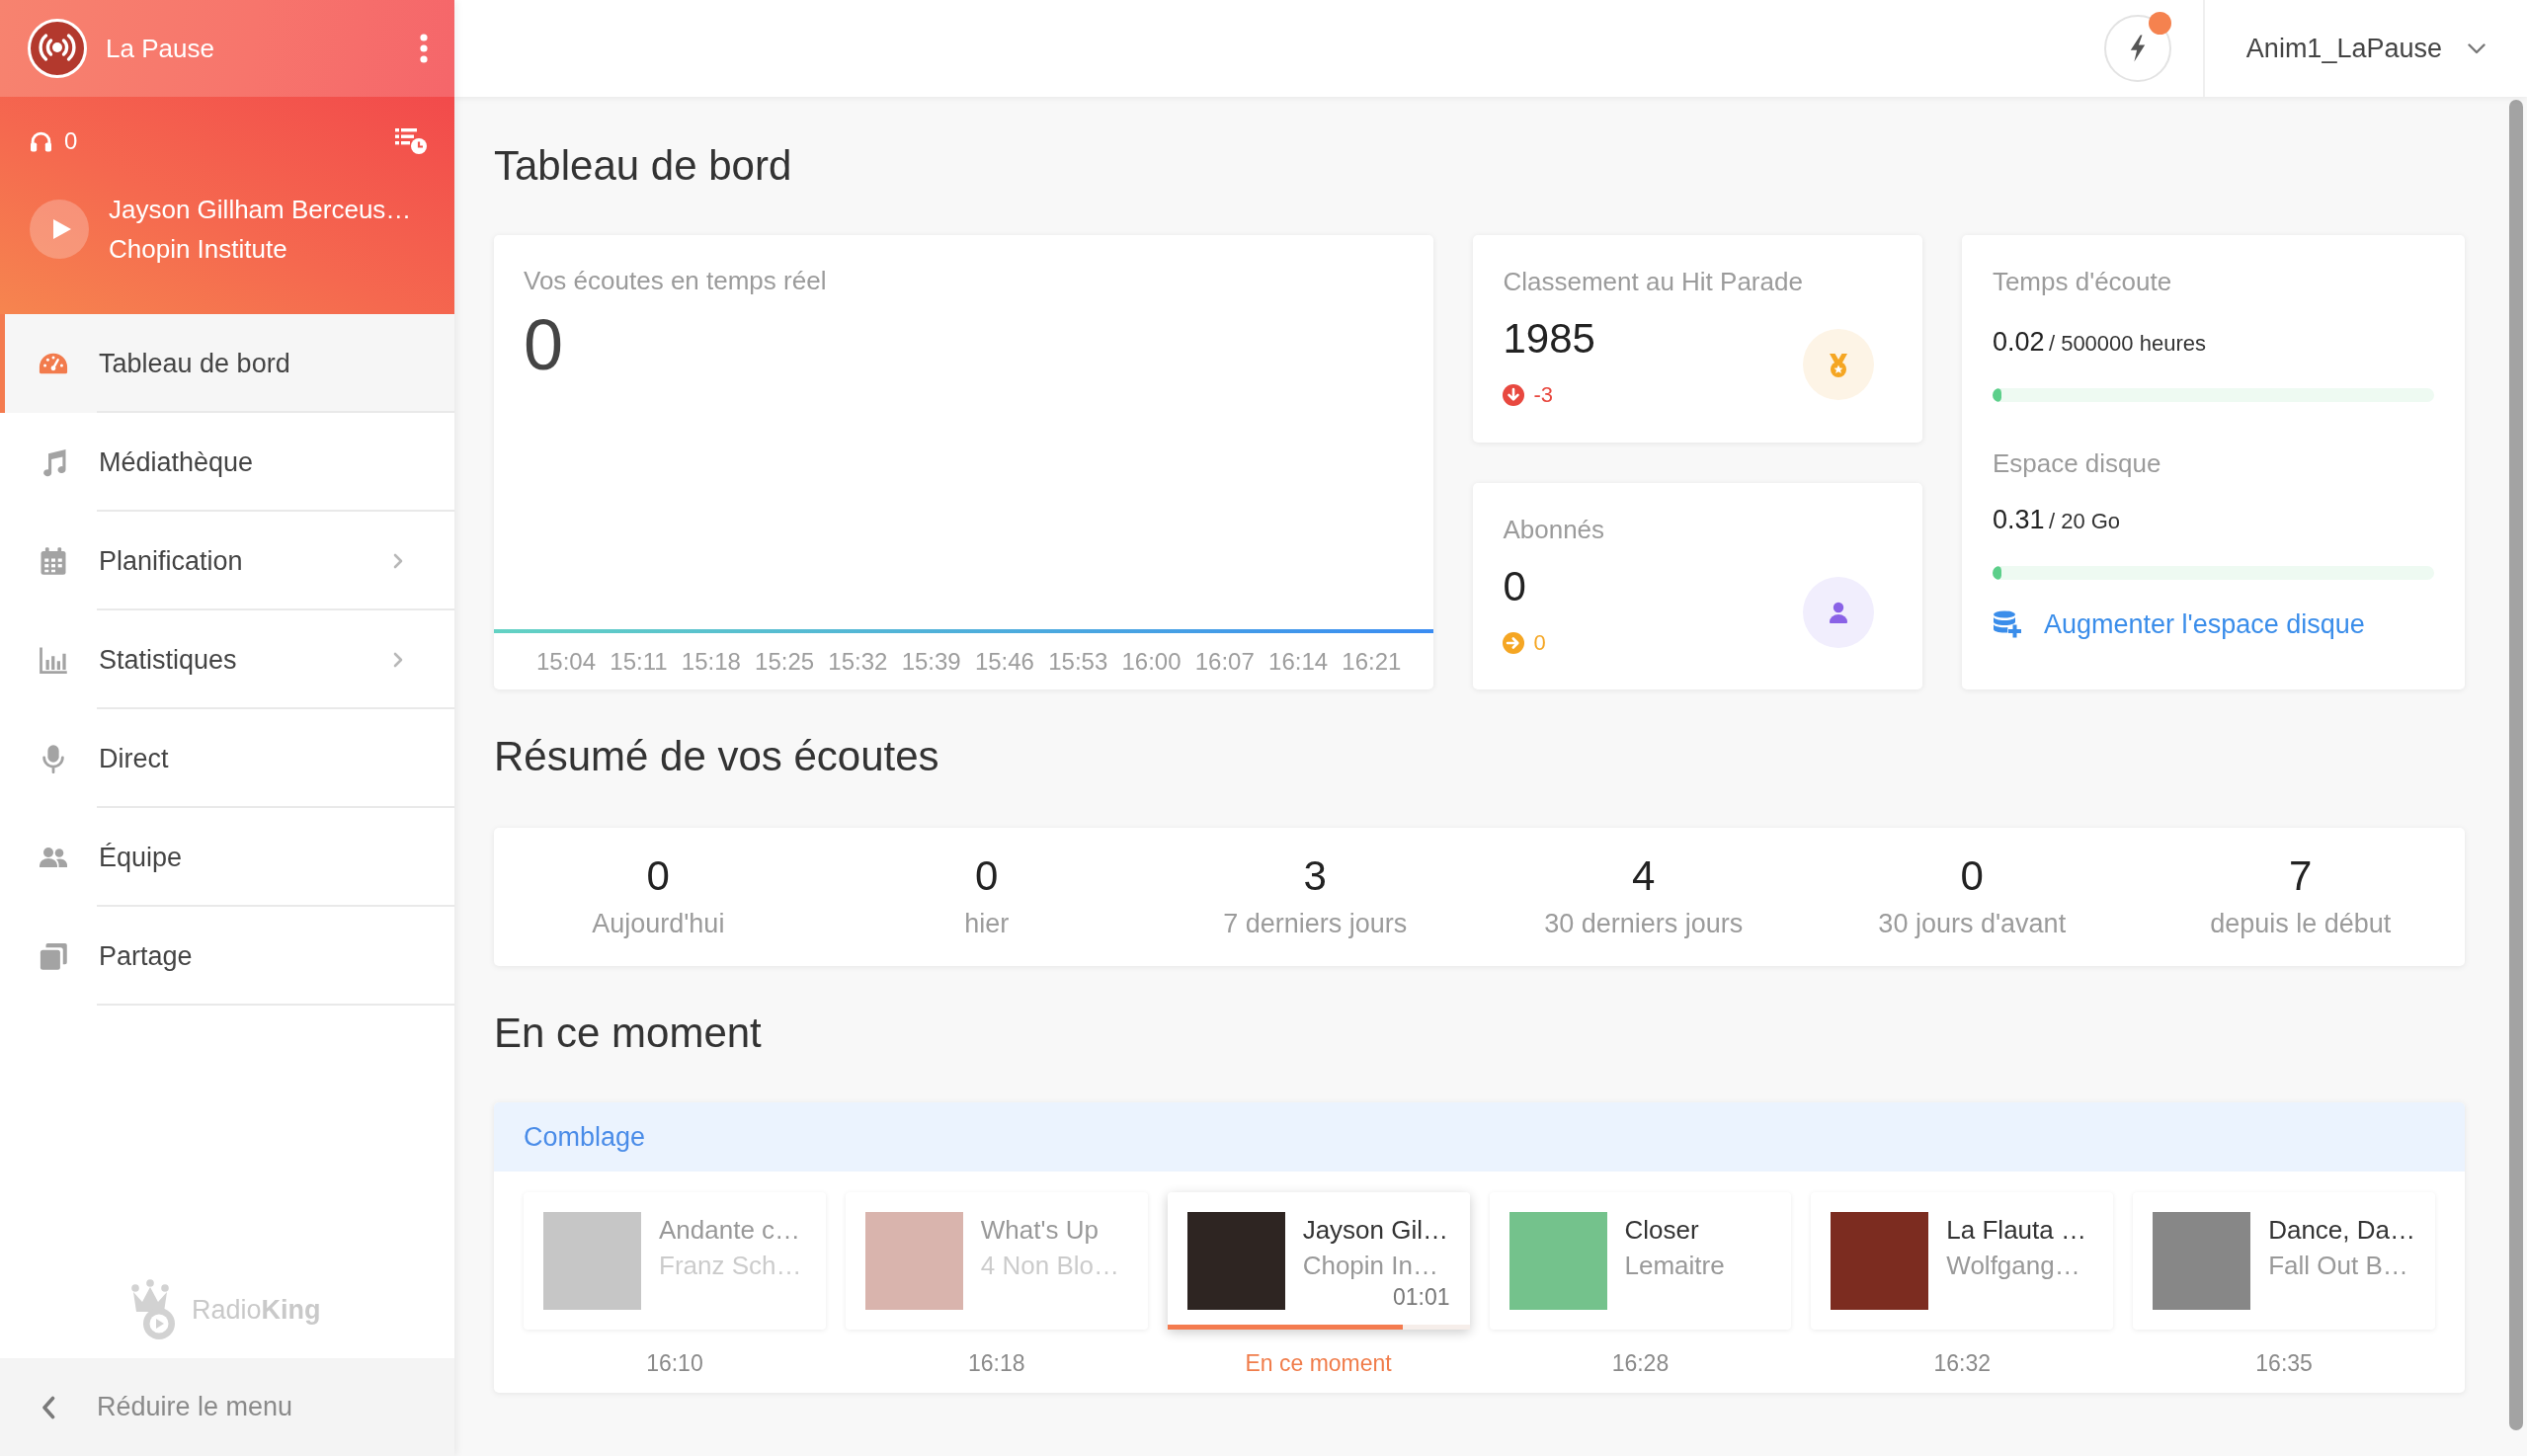  Describe the element at coordinates (2301, 924) in the screenshot. I see `stat-label: depuis le début` at that location.